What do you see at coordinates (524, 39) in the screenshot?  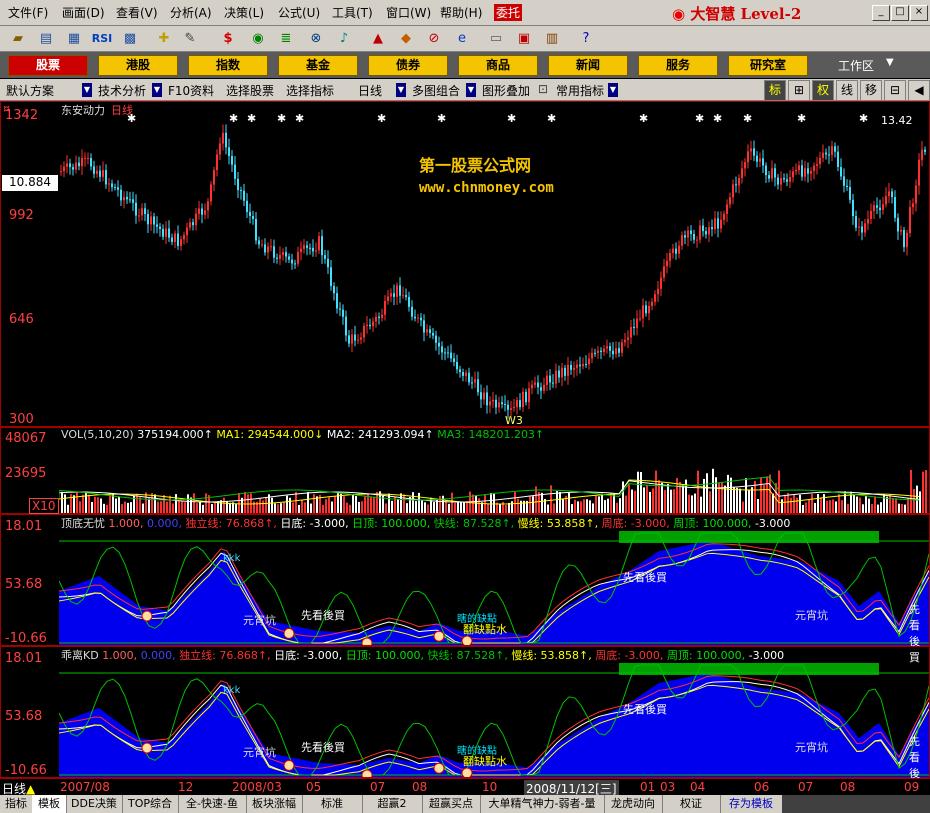 I see `report-icon: ▣` at bounding box center [524, 39].